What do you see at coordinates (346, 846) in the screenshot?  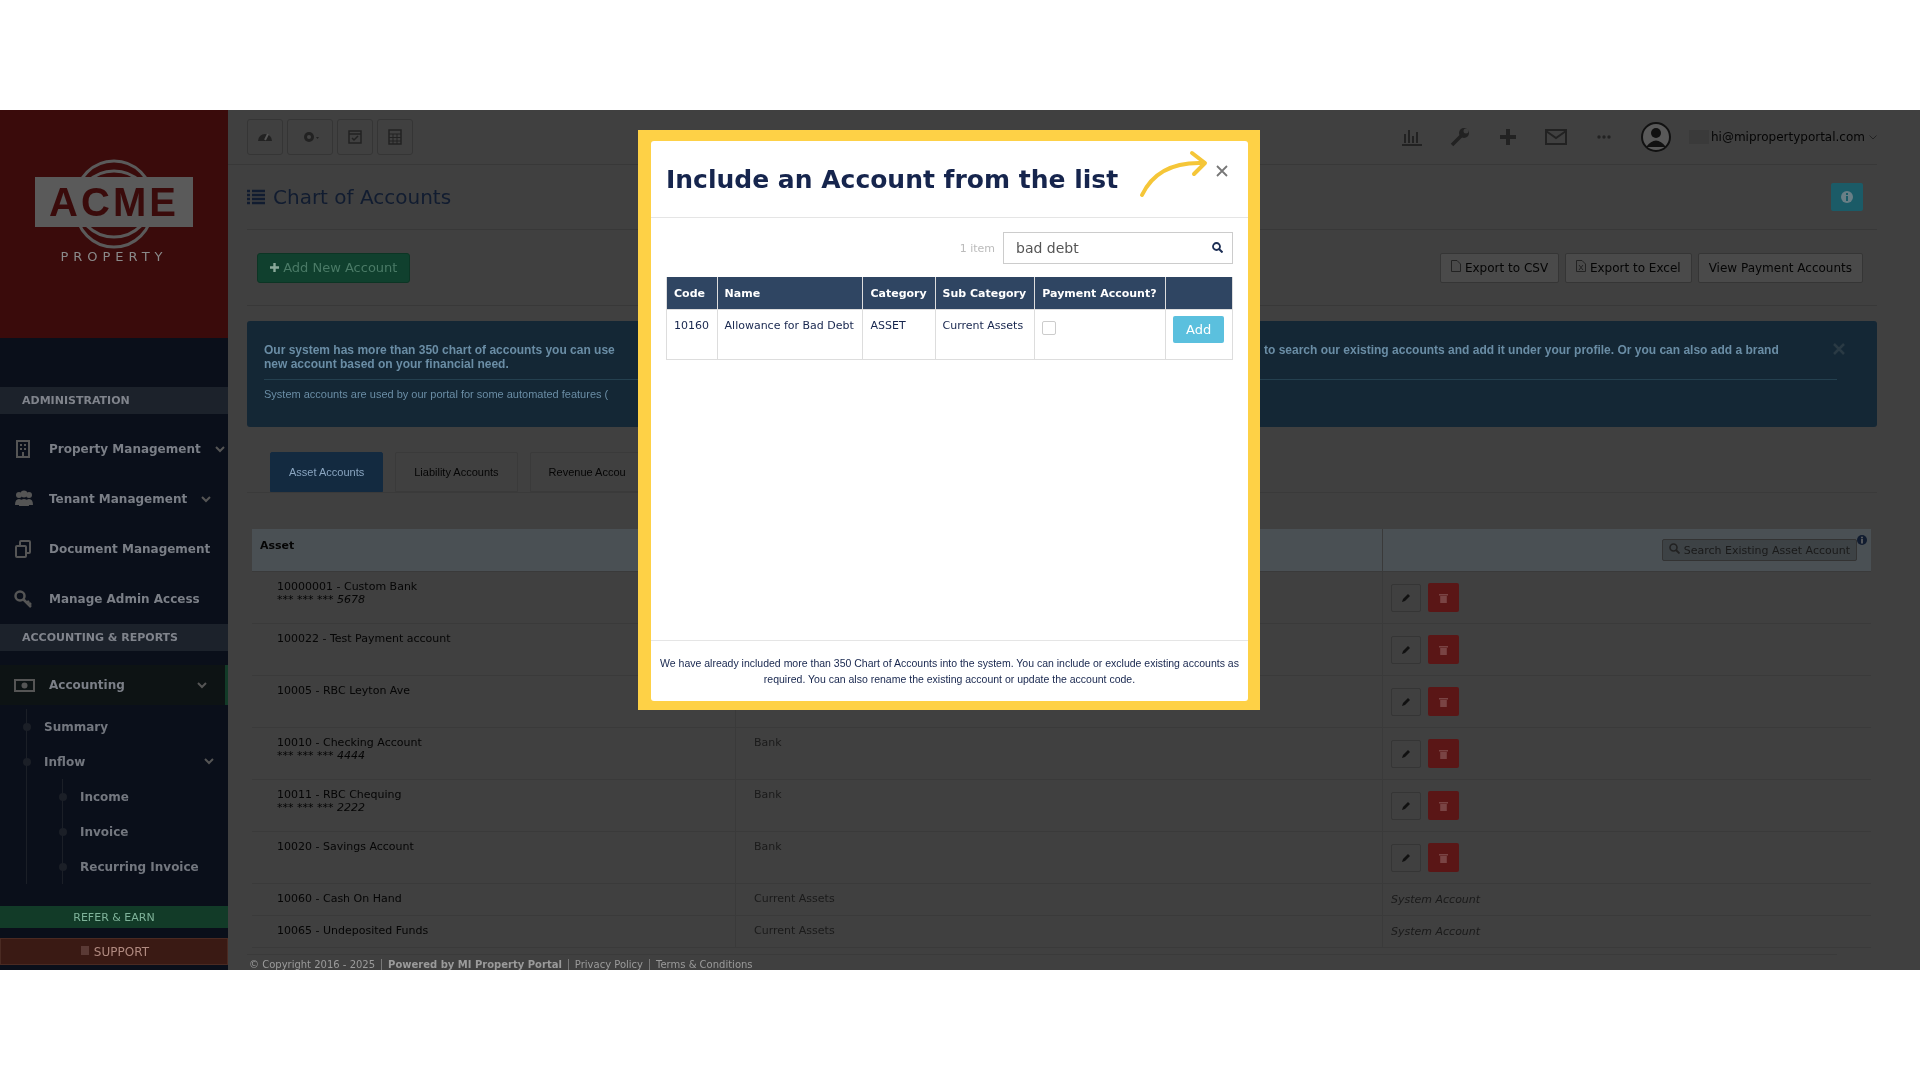 I see `account-name: 10020 - Savings Account` at bounding box center [346, 846].